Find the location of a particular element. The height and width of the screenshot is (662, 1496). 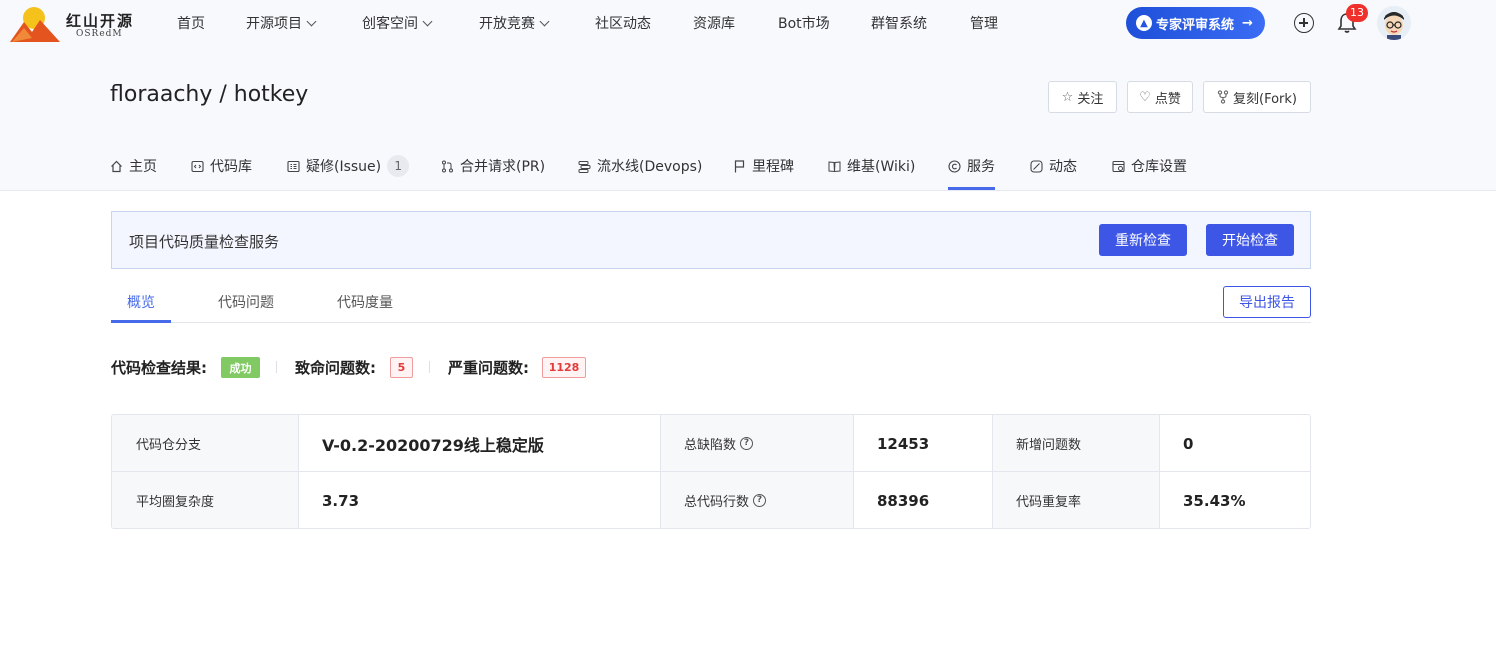

fork-label: 复刻(Fork) is located at coordinates (1265, 99).